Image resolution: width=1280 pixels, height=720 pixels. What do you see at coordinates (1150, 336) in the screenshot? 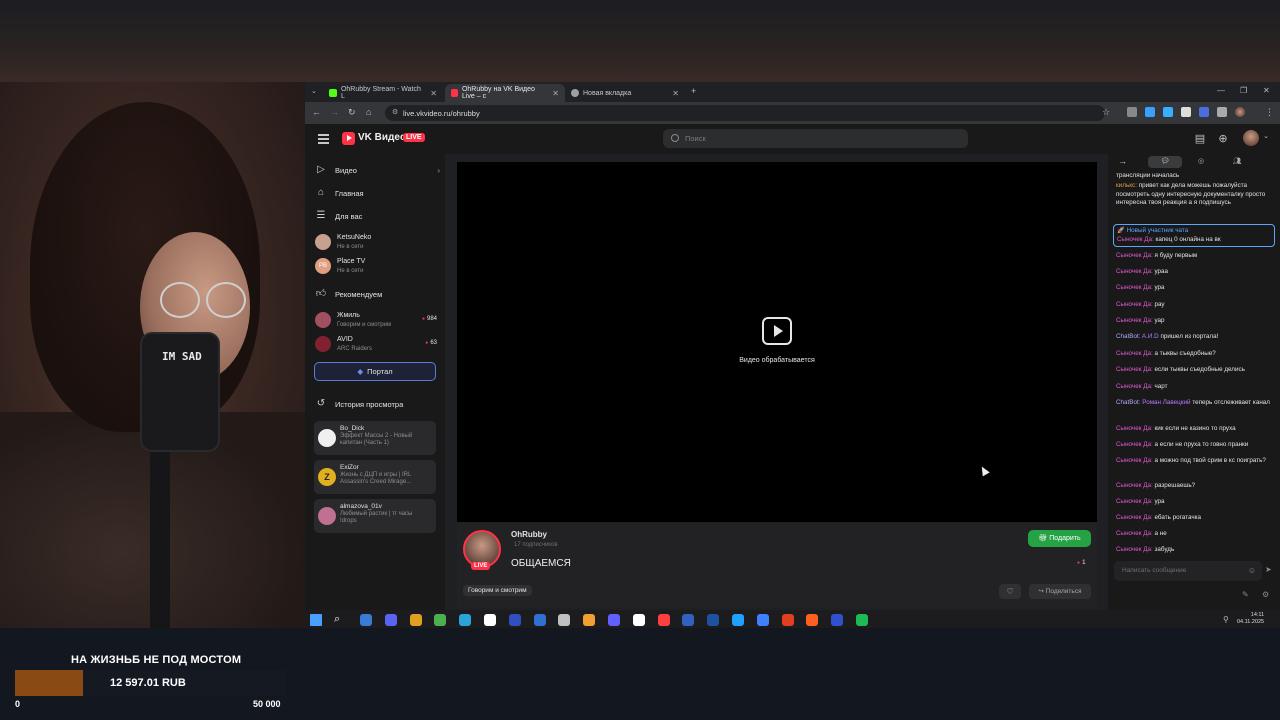
I see `chat-mention: A.И.D` at bounding box center [1150, 336].